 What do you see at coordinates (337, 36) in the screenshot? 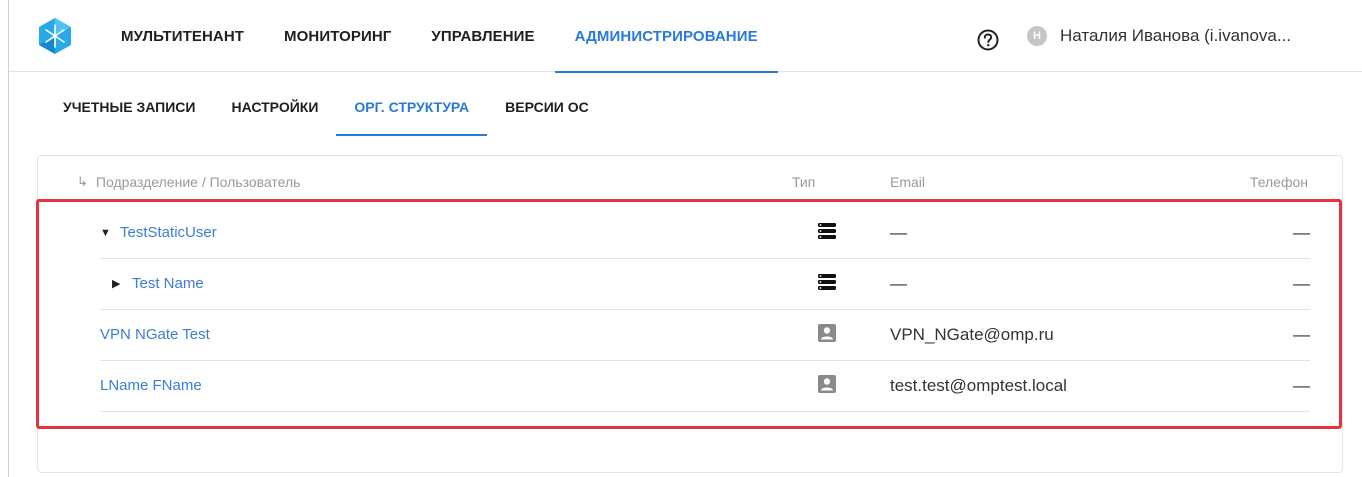
I see `tab-monitoring: МОНИТОРИНГ` at bounding box center [337, 36].